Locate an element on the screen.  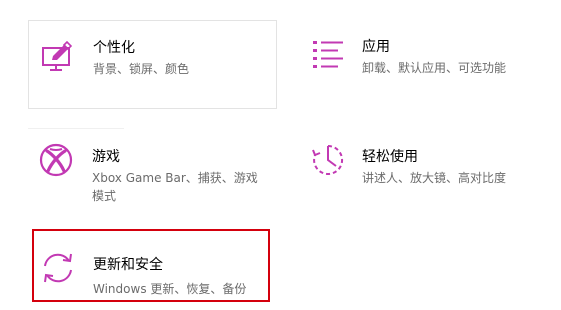
tile-description: 讲述人、放大镜、高对比度 is located at coordinates (434, 178).